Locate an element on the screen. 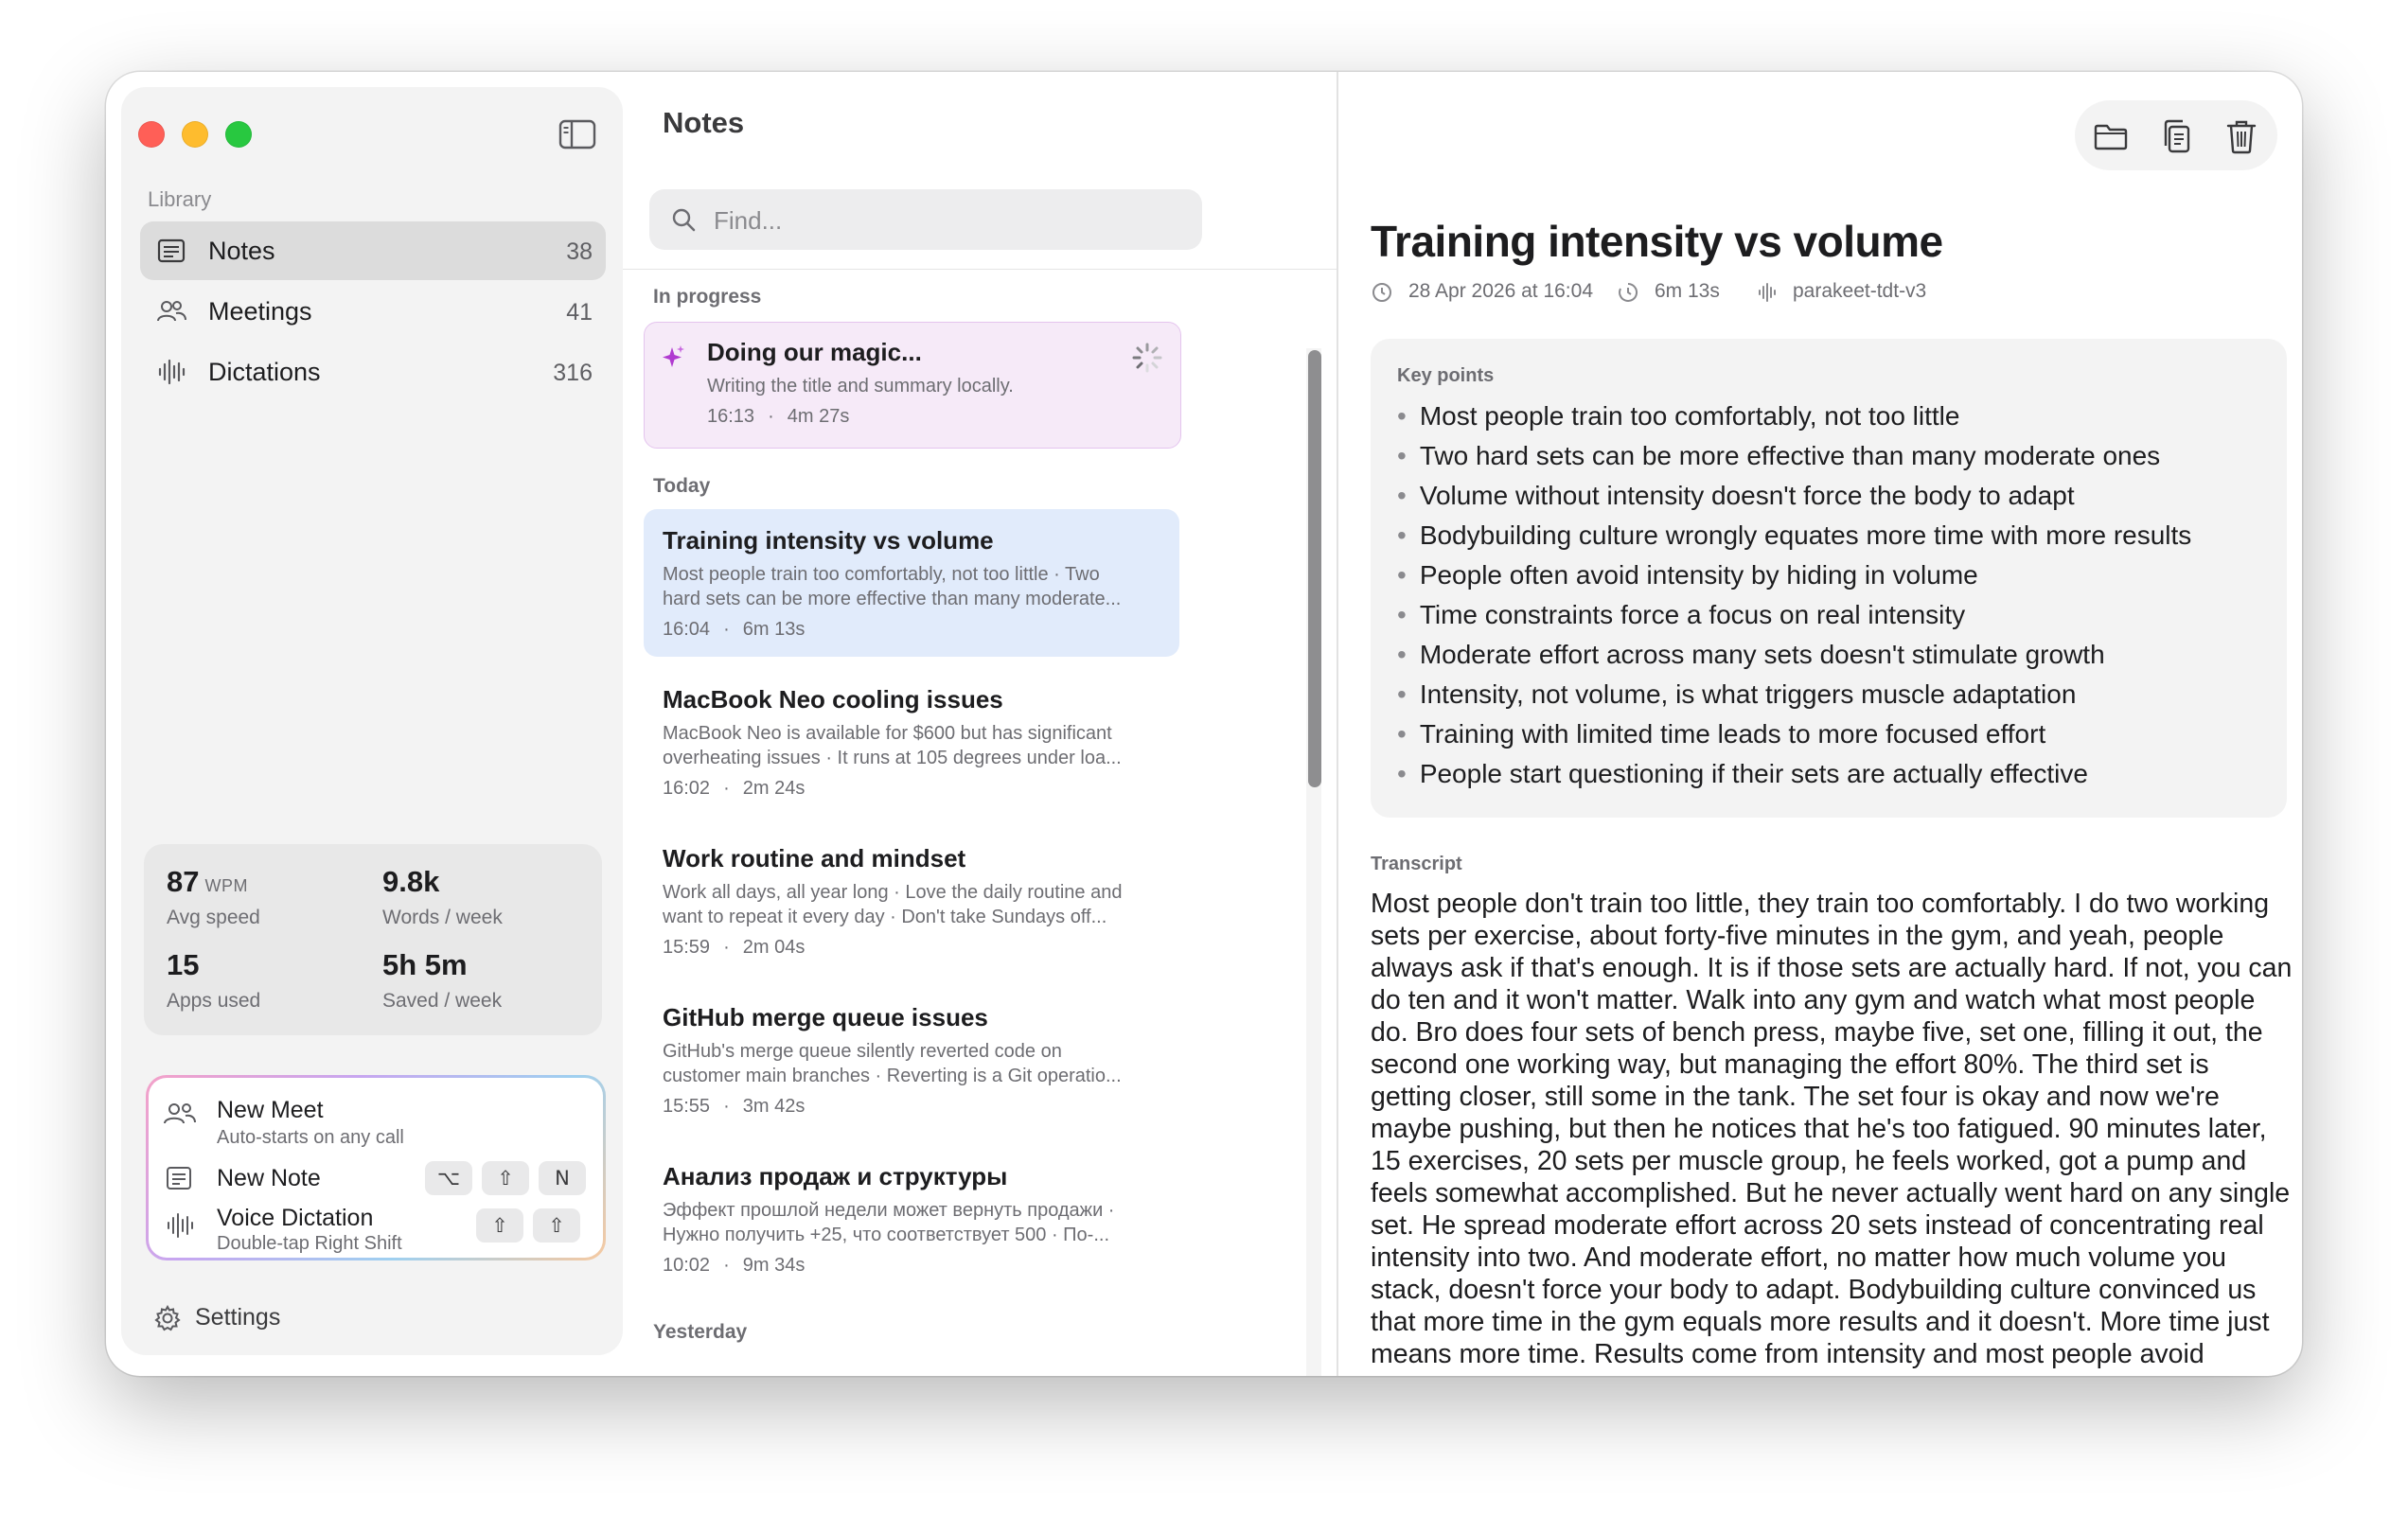 This screenshot has width=2408, height=1516. card-title: Training intensity vs volume is located at coordinates (828, 540).